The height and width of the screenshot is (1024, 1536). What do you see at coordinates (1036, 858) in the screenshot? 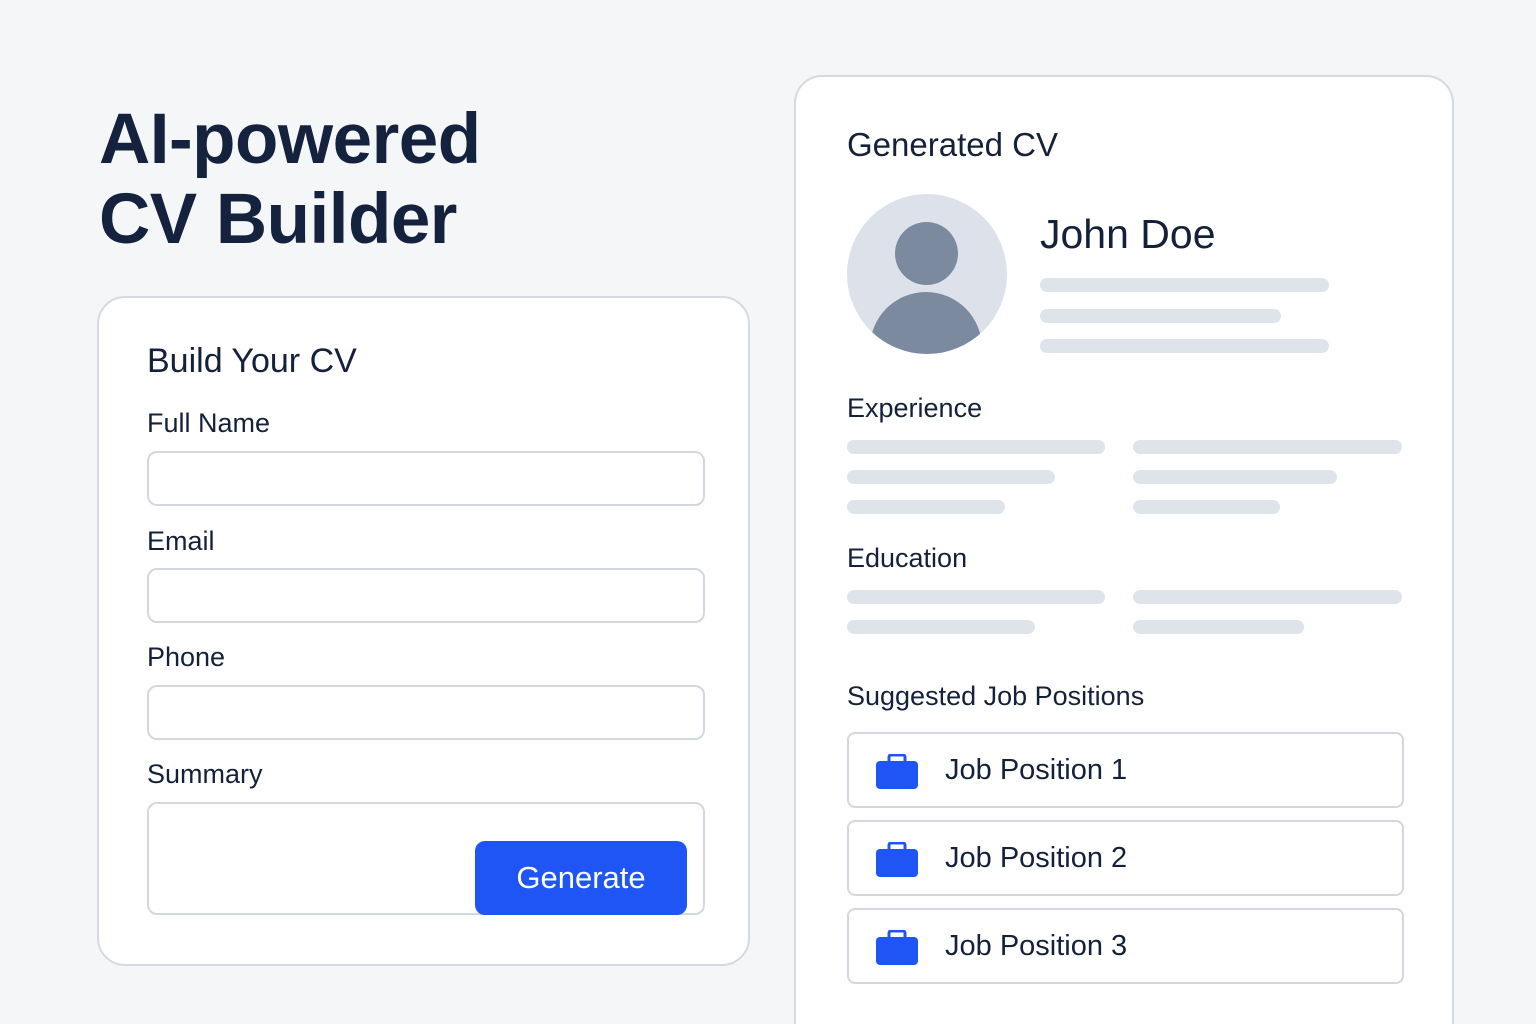
I see `job-position-label: Job Position 2` at bounding box center [1036, 858].